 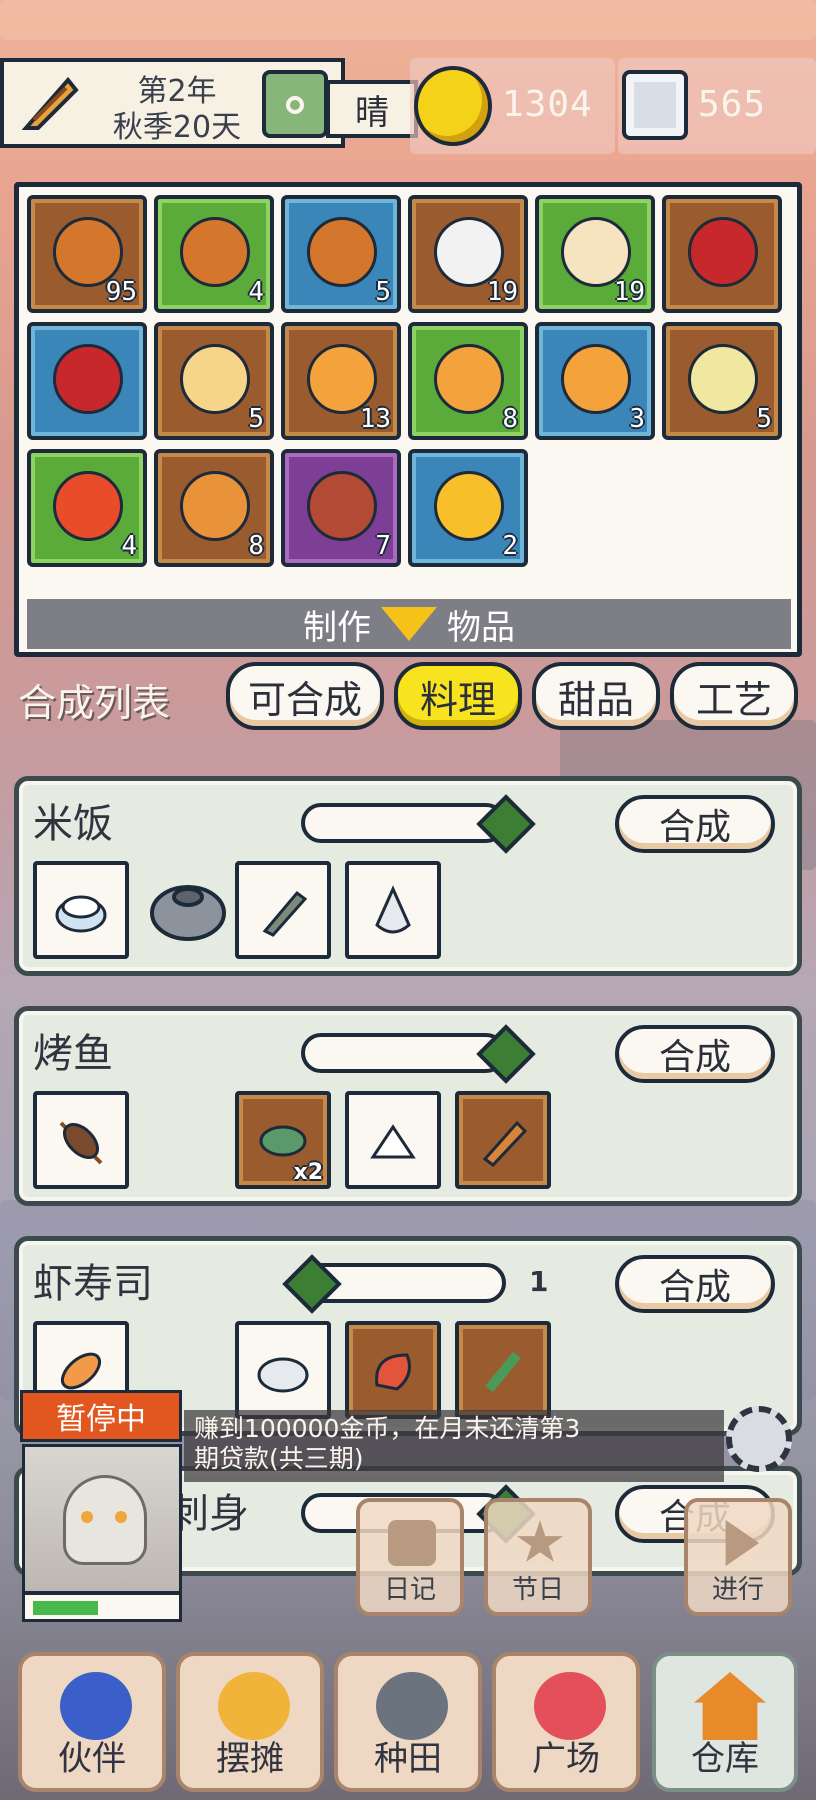 What do you see at coordinates (547, 104) in the screenshot?
I see `coin-value: 1304` at bounding box center [547, 104].